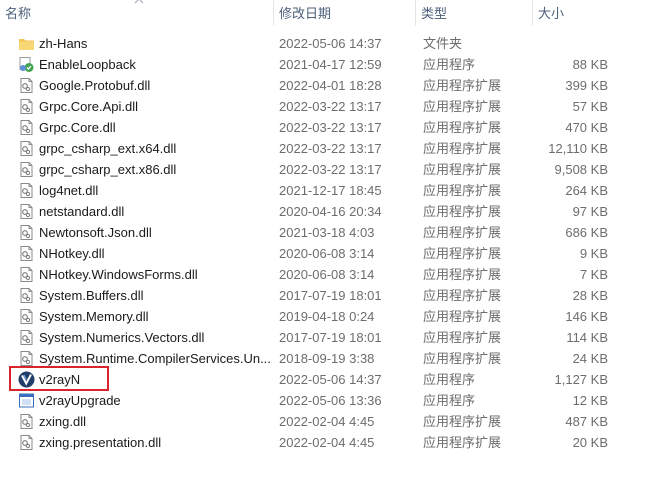 The image size is (650, 500). Describe the element at coordinates (443, 43) in the screenshot. I see `file-type: 文件夹` at that location.